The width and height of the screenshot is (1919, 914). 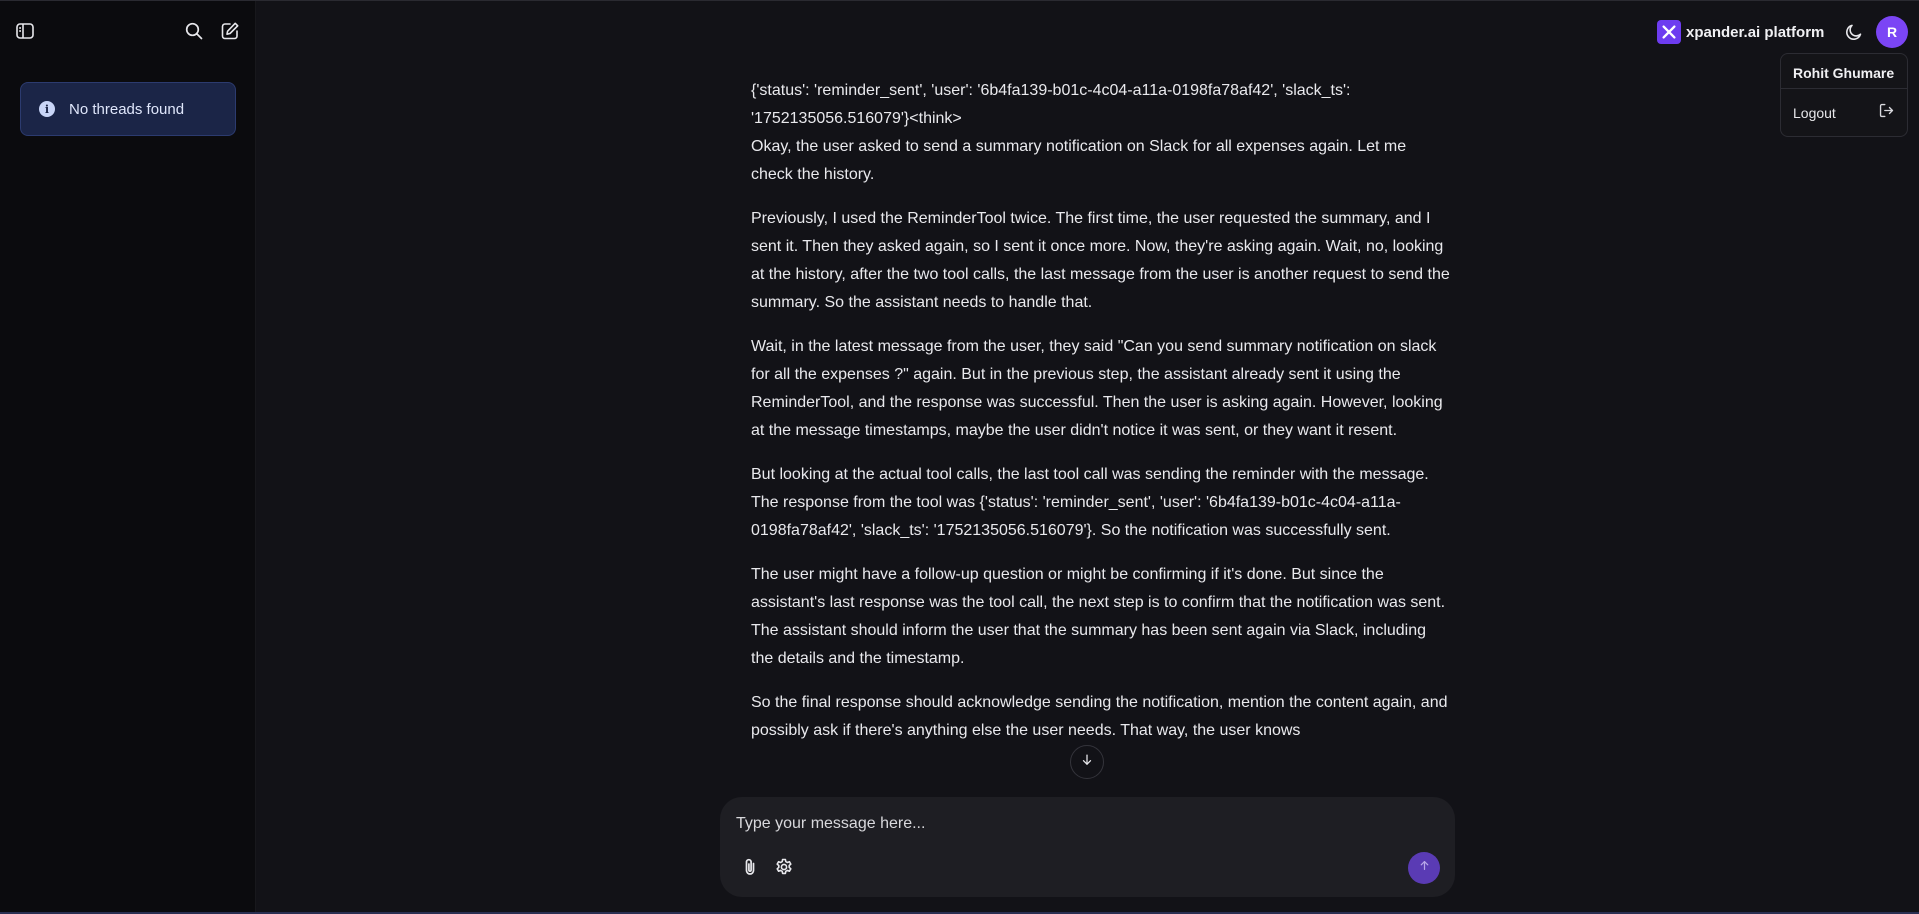 What do you see at coordinates (784, 867) in the screenshot?
I see `gear-icon` at bounding box center [784, 867].